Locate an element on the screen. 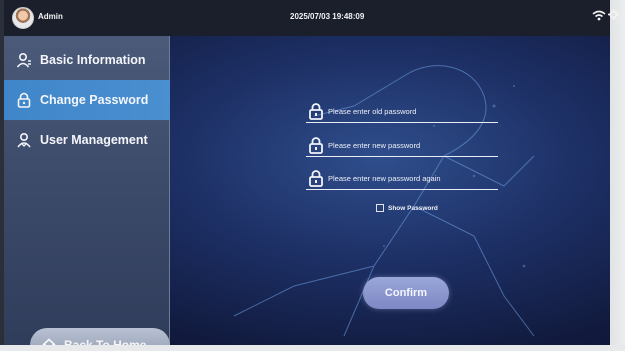  show-password-checkbox is located at coordinates (380, 208).